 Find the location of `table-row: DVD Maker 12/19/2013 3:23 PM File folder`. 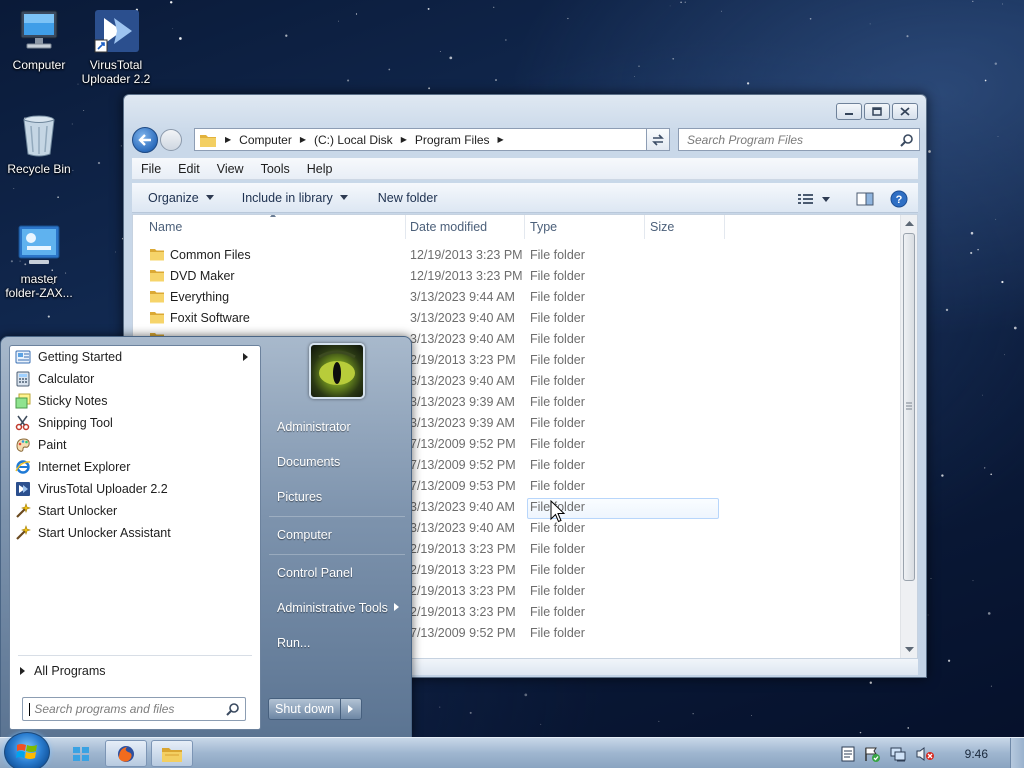

table-row: DVD Maker 12/19/2013 3:23 PM File folder is located at coordinates (518, 276).